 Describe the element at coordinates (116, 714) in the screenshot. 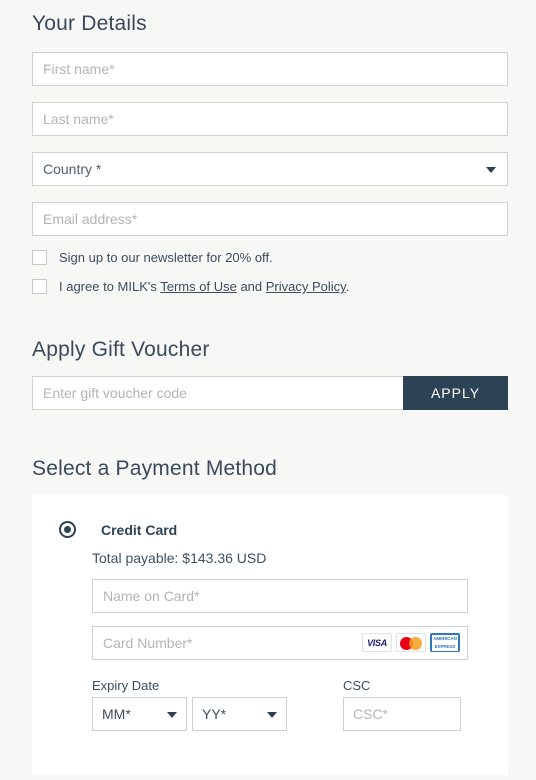

I see `expiry-month-value: MM*` at that location.